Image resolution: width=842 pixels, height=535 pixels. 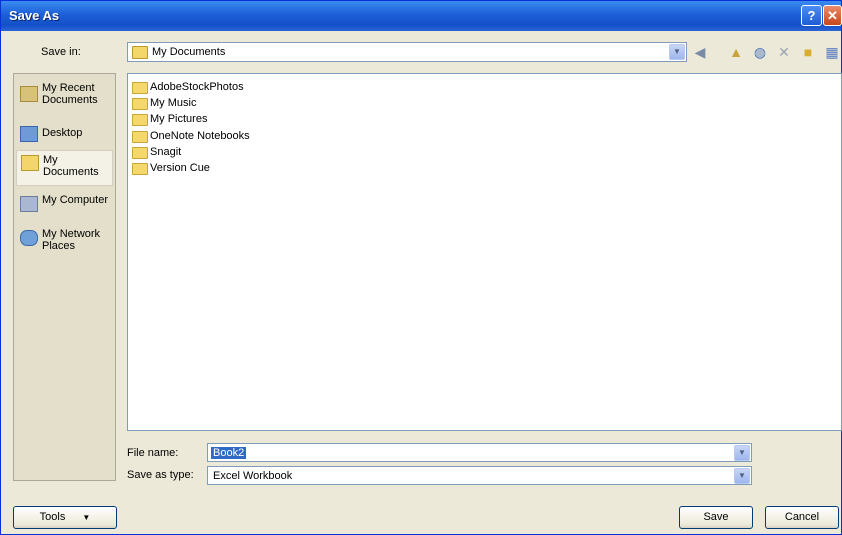 I want to click on views-icon: ▦, so click(x=832, y=52).